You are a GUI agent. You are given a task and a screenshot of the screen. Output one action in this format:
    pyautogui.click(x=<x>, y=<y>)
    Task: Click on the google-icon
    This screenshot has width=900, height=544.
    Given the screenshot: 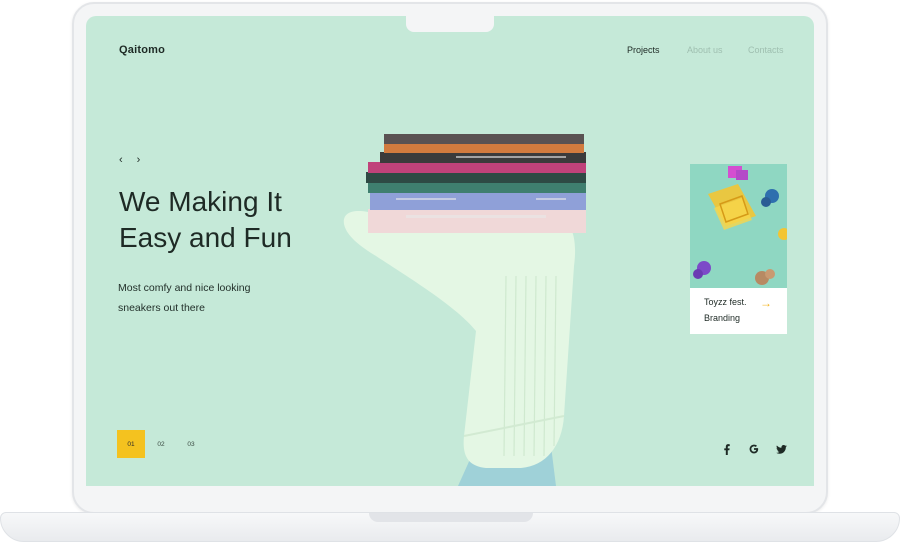 What is the action you would take?
    pyautogui.click(x=754, y=449)
    